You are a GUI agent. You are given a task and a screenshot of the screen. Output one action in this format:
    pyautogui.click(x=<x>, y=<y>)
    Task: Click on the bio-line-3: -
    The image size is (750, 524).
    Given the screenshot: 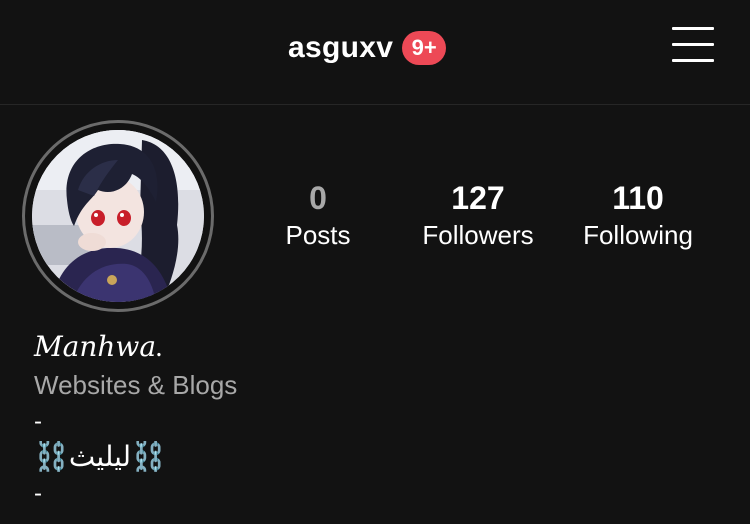 What is the action you would take?
    pyautogui.click(x=38, y=493)
    